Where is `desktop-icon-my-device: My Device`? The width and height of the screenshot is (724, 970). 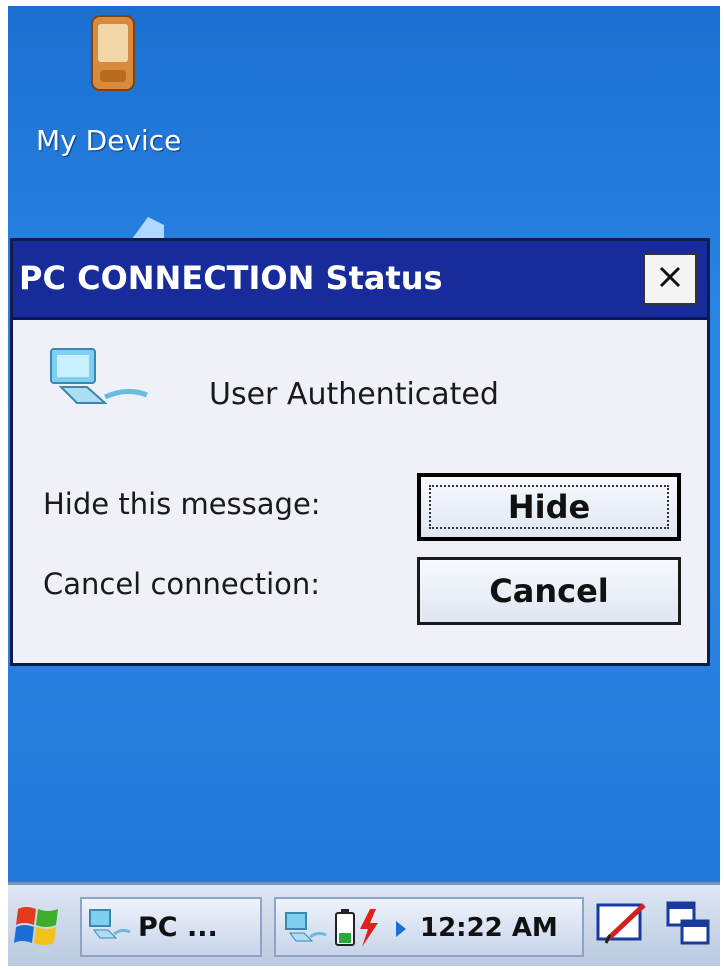 desktop-icon-my-device: My Device is located at coordinates (113, 85).